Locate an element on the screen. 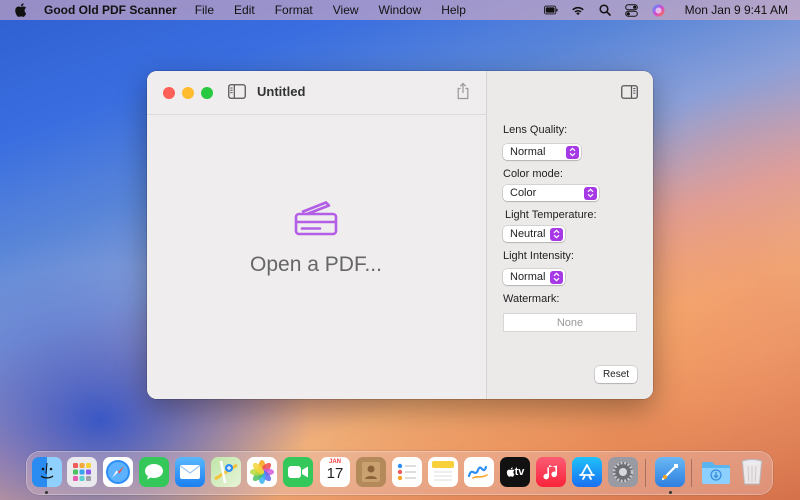 This screenshot has height=500, width=800. color-mode-label: Color mode: is located at coordinates (533, 174).